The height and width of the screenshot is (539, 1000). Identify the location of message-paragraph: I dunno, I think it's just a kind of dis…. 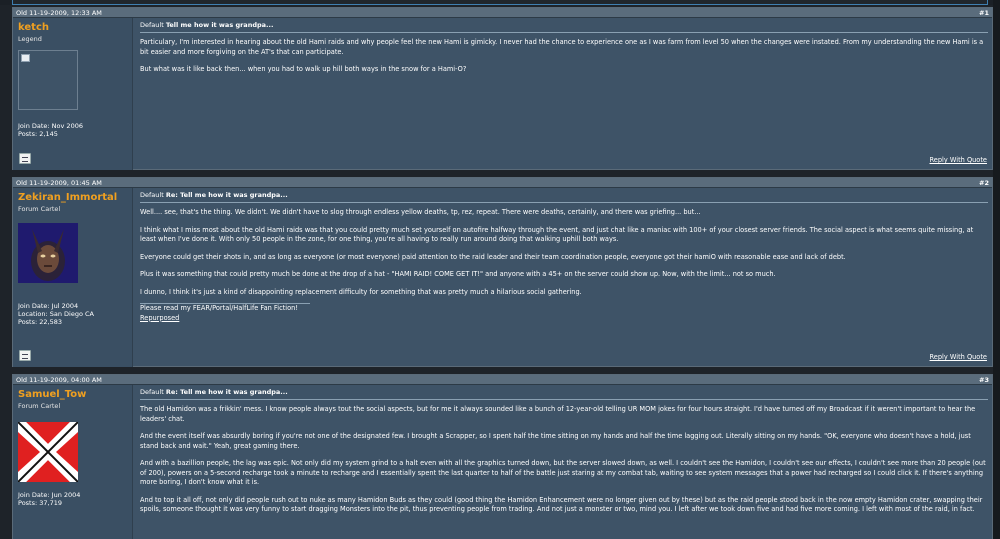
(361, 291).